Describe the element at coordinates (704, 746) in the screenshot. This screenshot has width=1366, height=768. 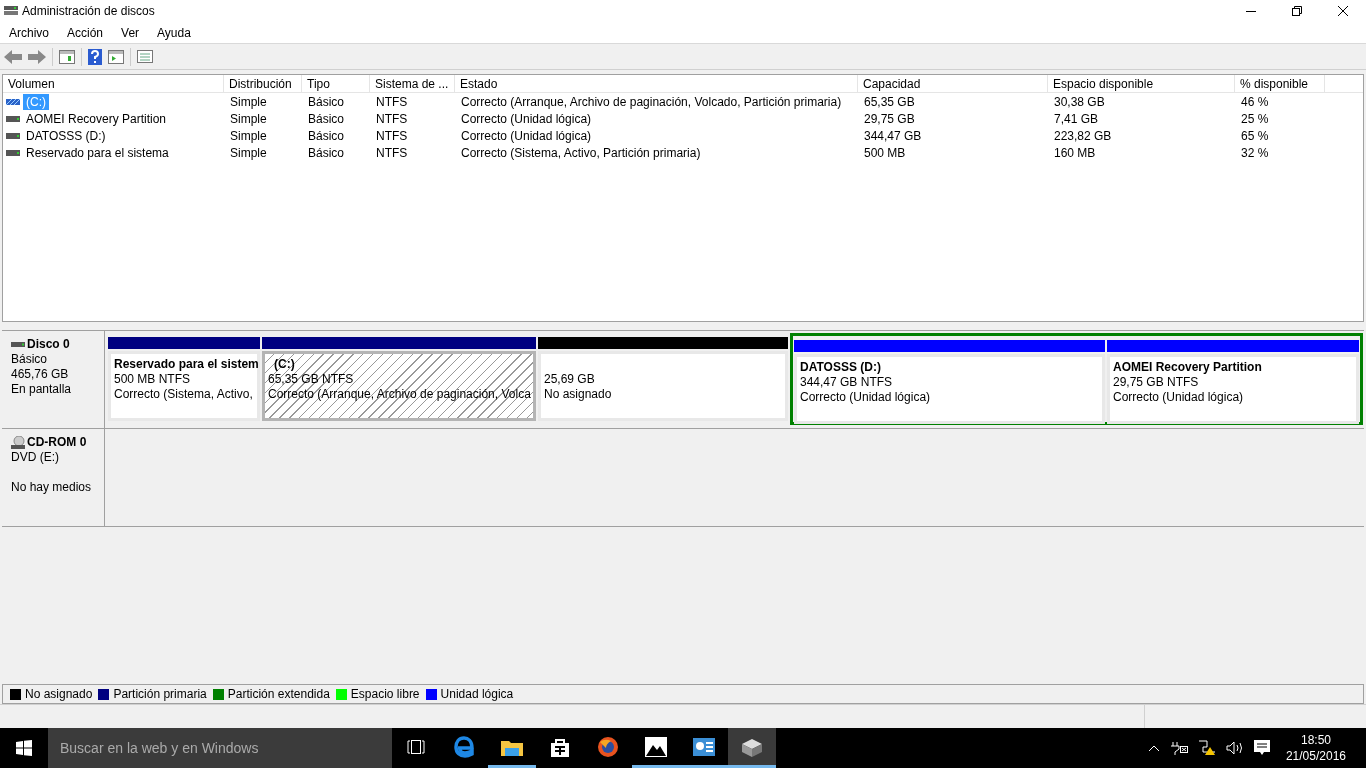
I see `control-panel-icon` at that location.